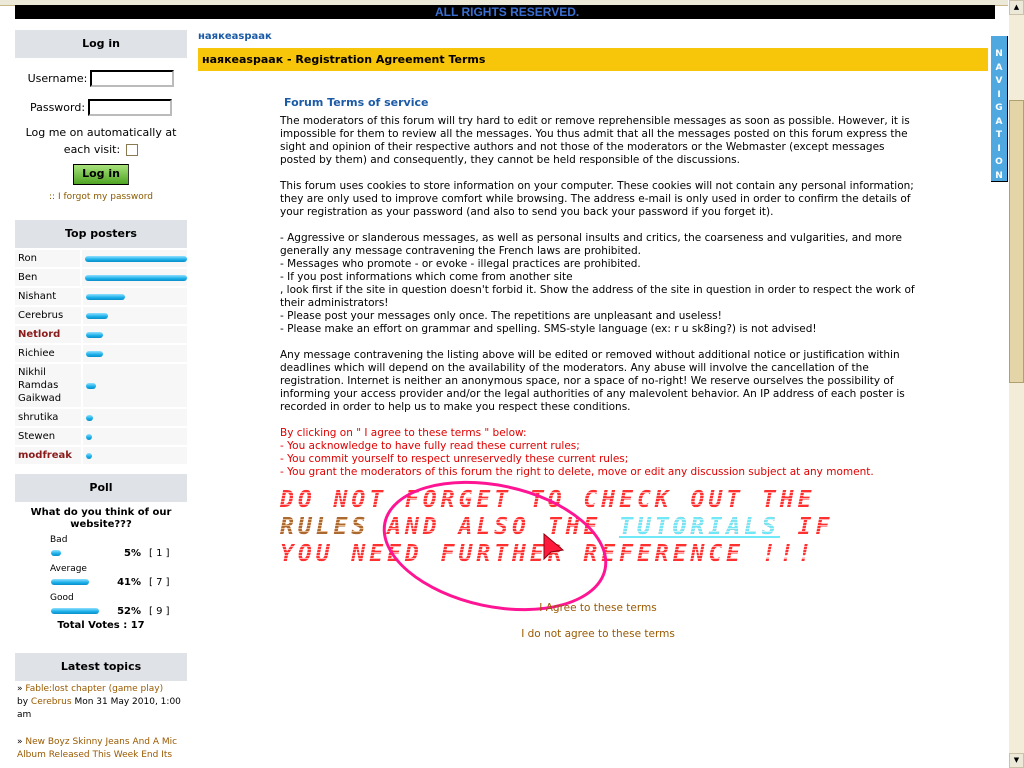  What do you see at coordinates (598, 608) in the screenshot?
I see `agree-terms-link: I Agree to these terms` at bounding box center [598, 608].